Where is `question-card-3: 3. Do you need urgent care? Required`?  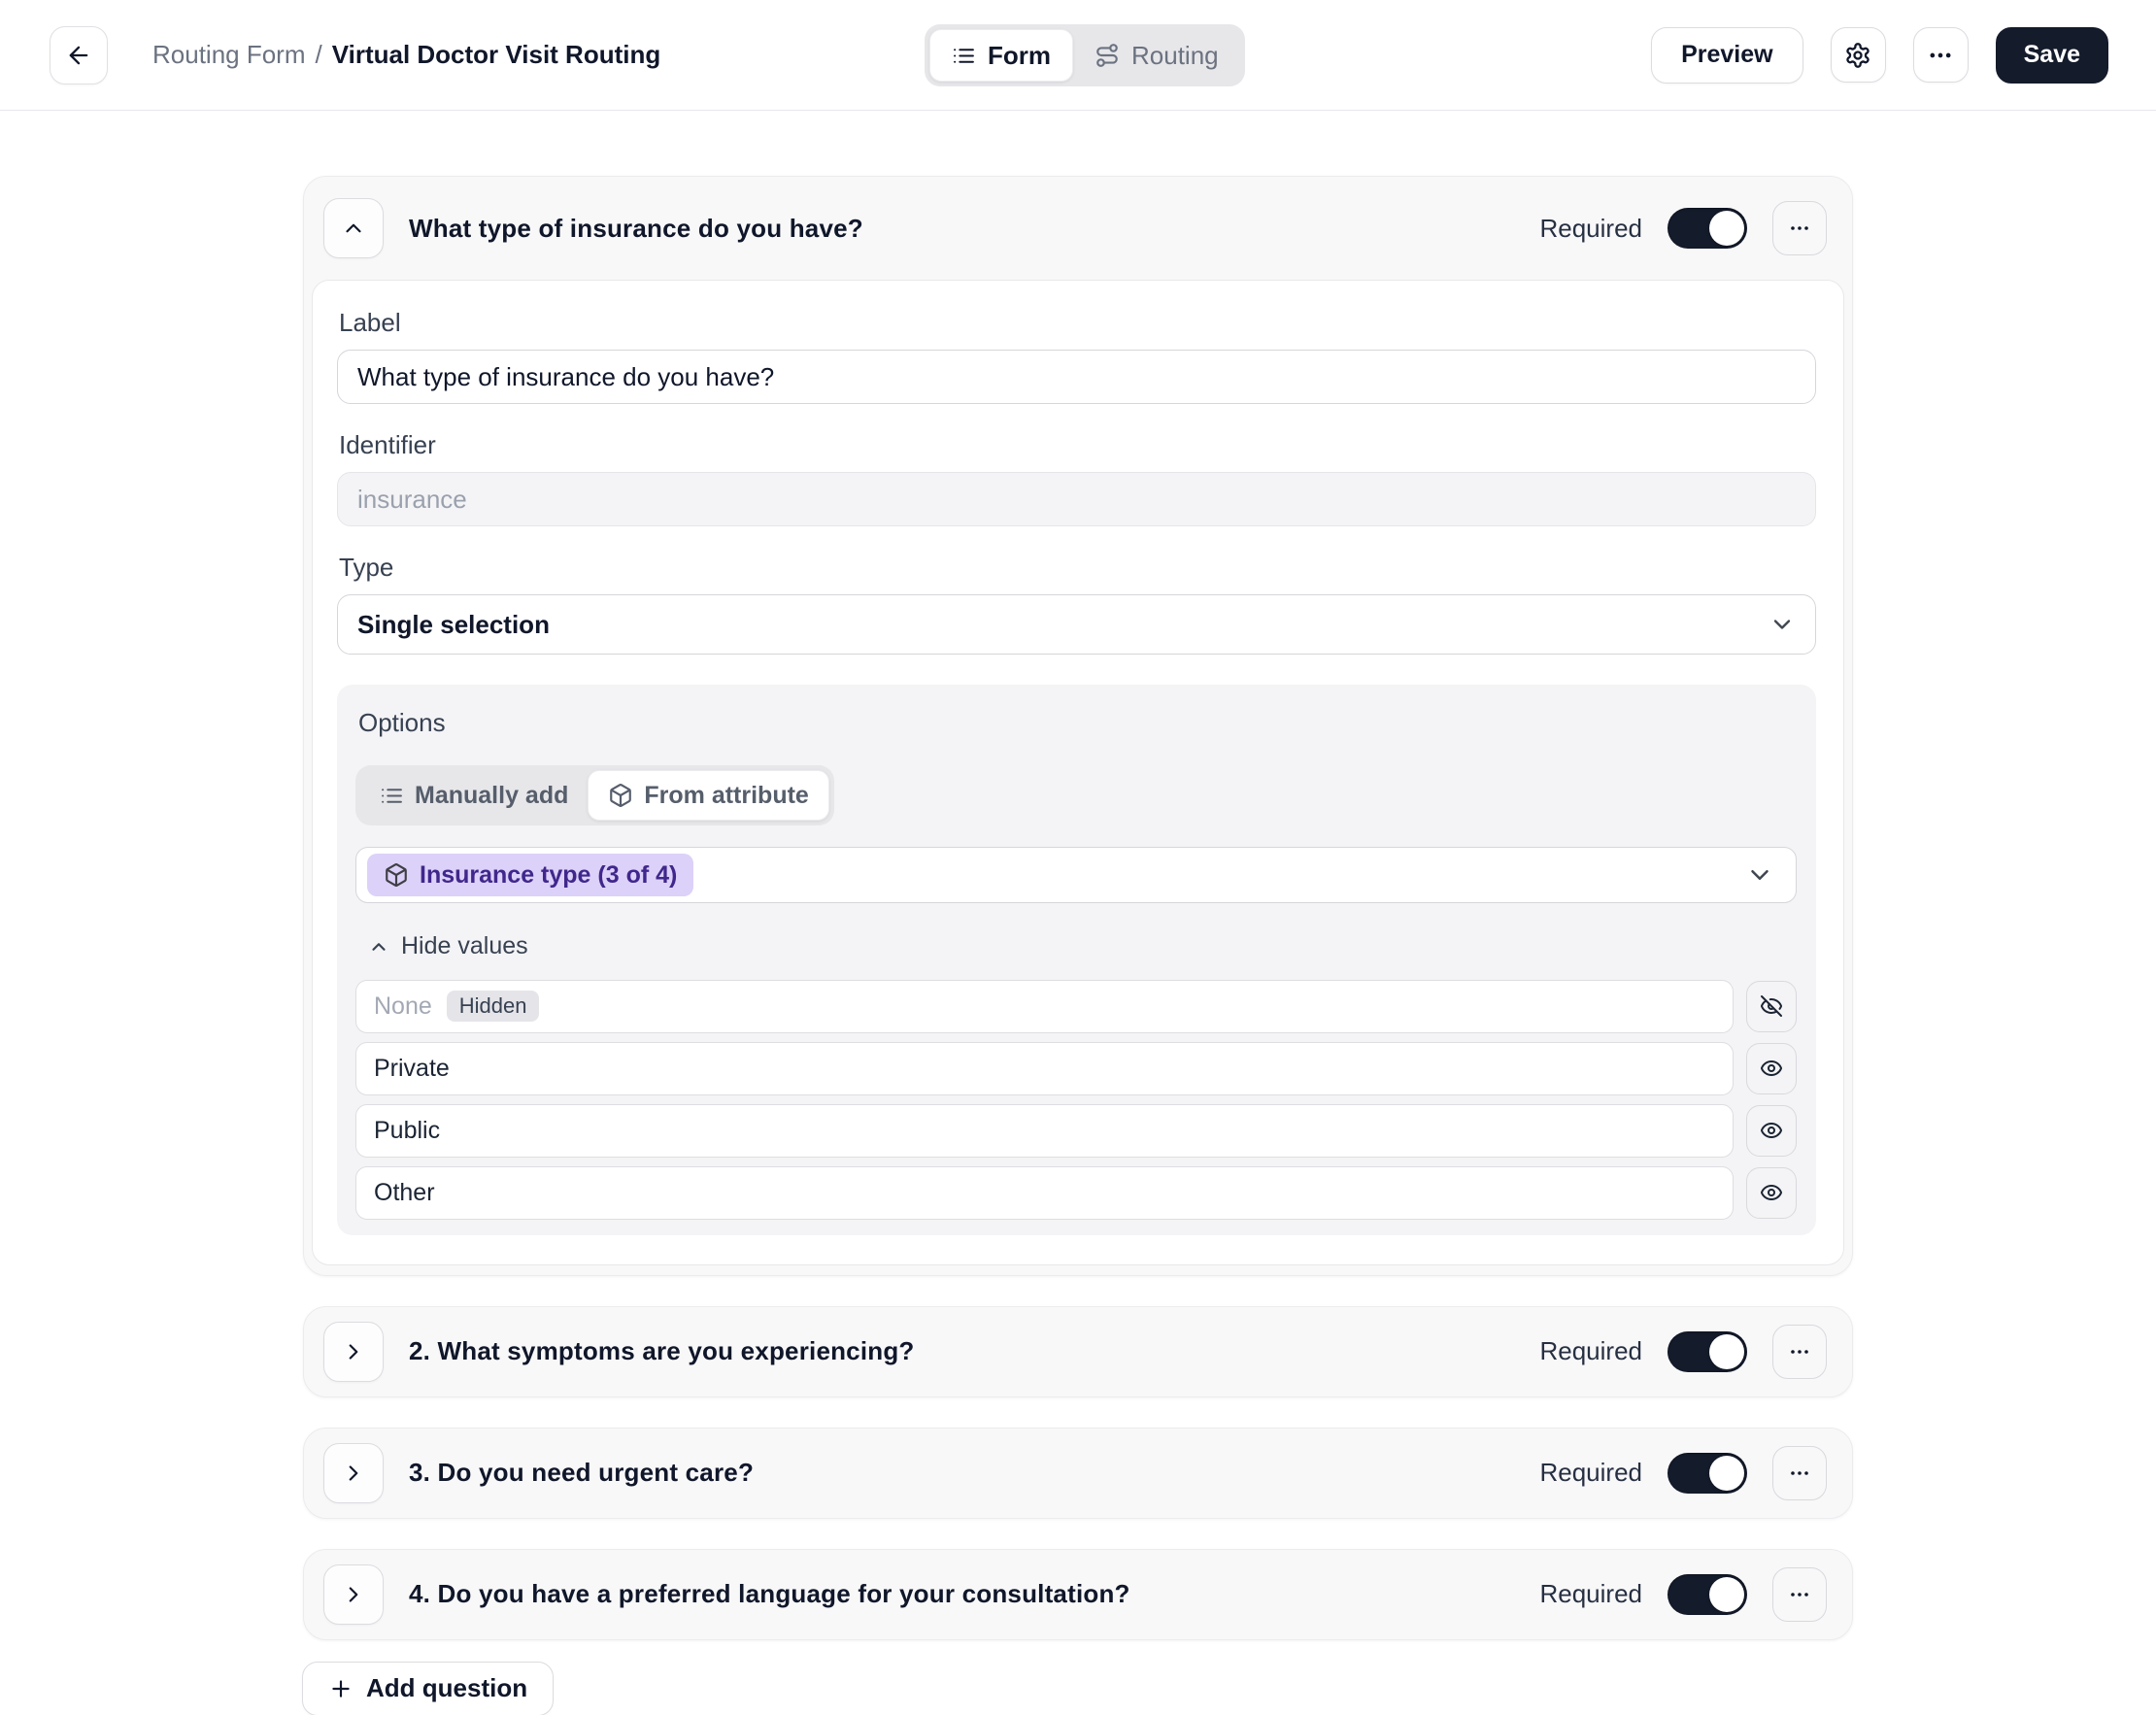 question-card-3: 3. Do you need urgent care? Required is located at coordinates (1078, 1473).